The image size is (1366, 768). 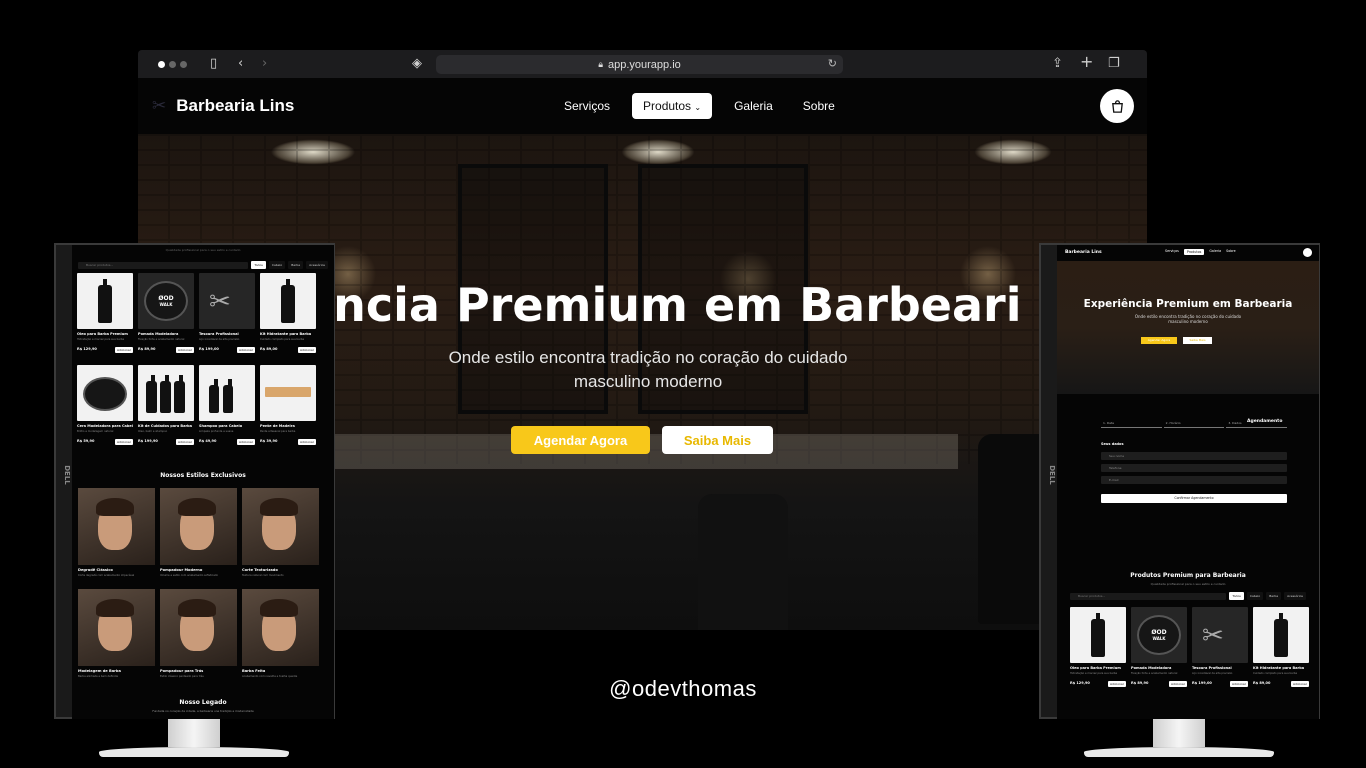 What do you see at coordinates (832, 63) in the screenshot?
I see `reload-icon: ↻` at bounding box center [832, 63].